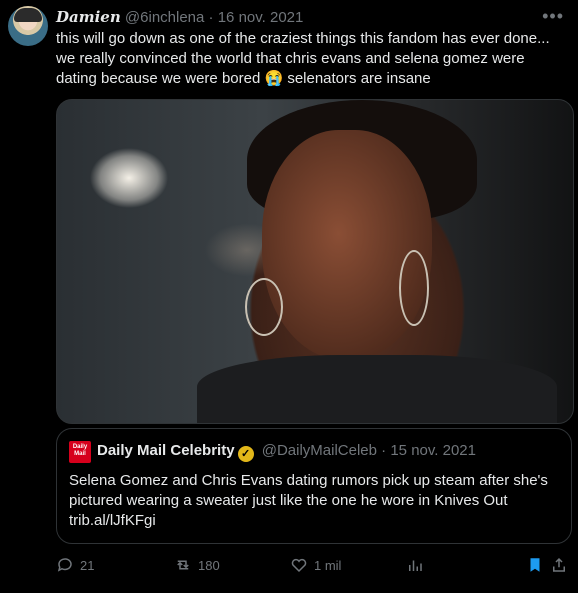 The height and width of the screenshot is (593, 578). I want to click on views-button, so click(415, 565).